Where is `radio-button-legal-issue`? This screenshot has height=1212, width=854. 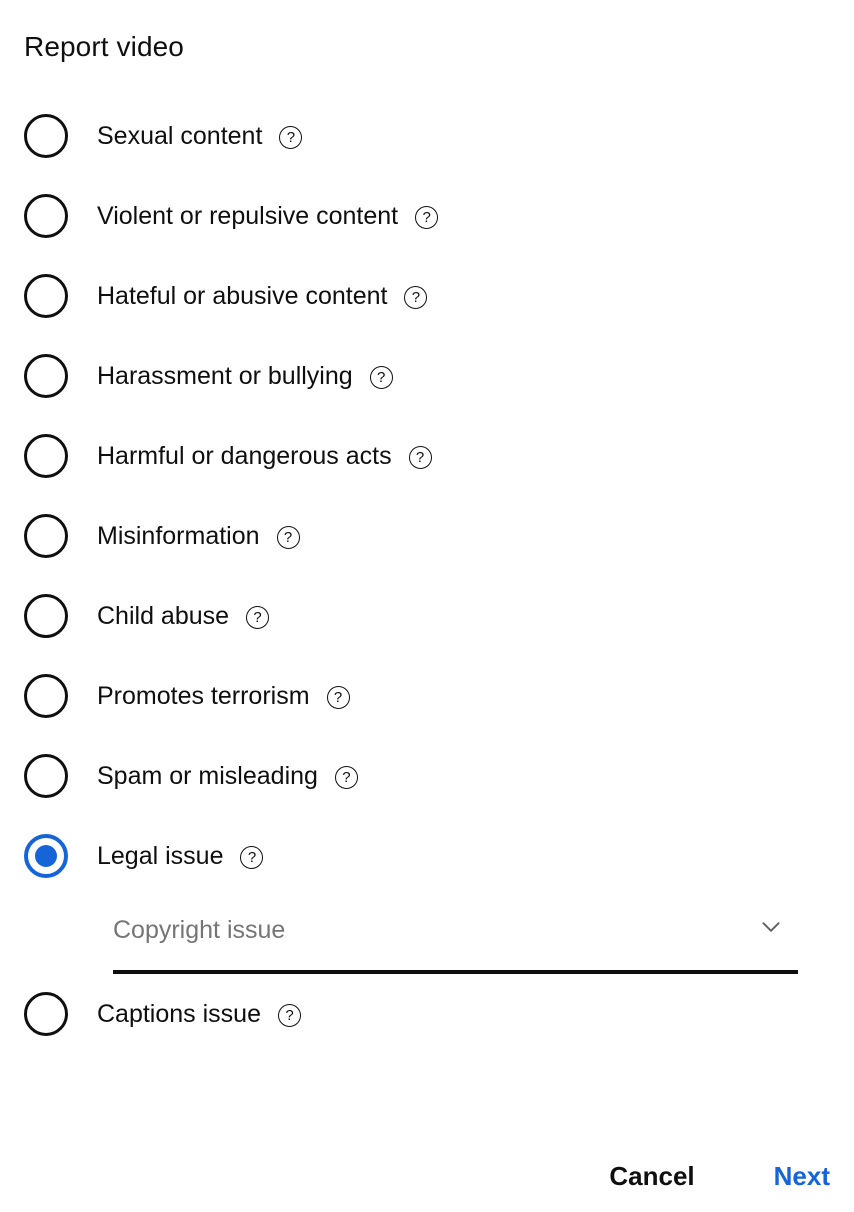
radio-button-legal-issue is located at coordinates (46, 856).